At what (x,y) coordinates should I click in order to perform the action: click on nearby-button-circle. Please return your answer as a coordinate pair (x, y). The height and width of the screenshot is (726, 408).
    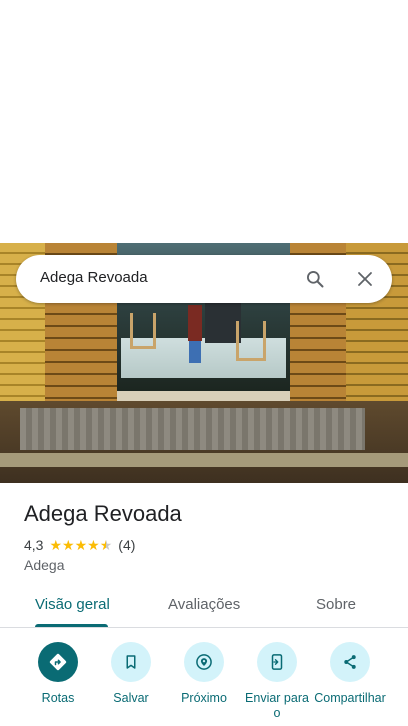
    Looking at the image, I should click on (204, 662).